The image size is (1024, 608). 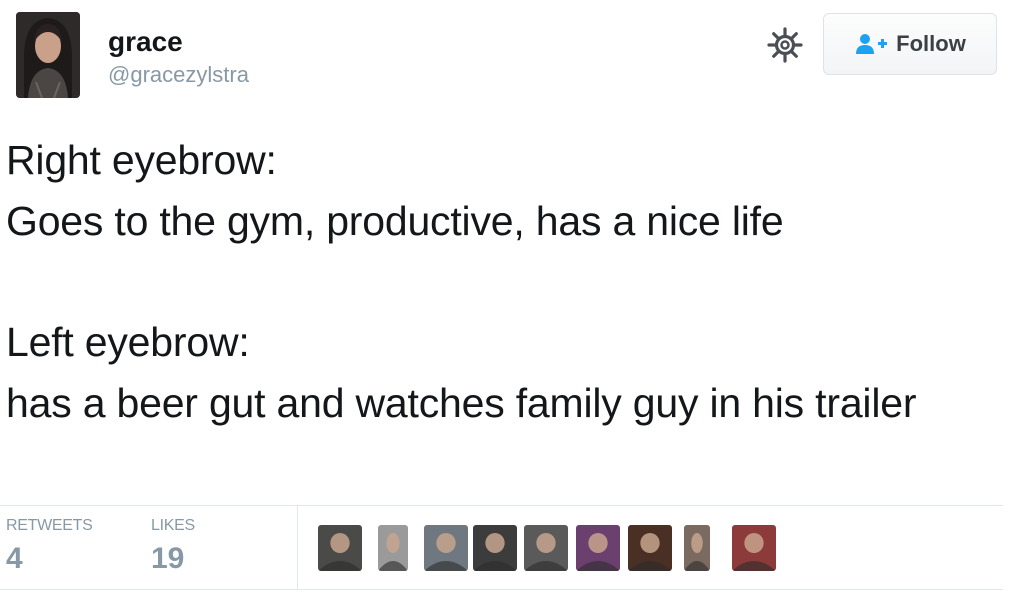 What do you see at coordinates (785, 45) in the screenshot?
I see `gear-icon` at bounding box center [785, 45].